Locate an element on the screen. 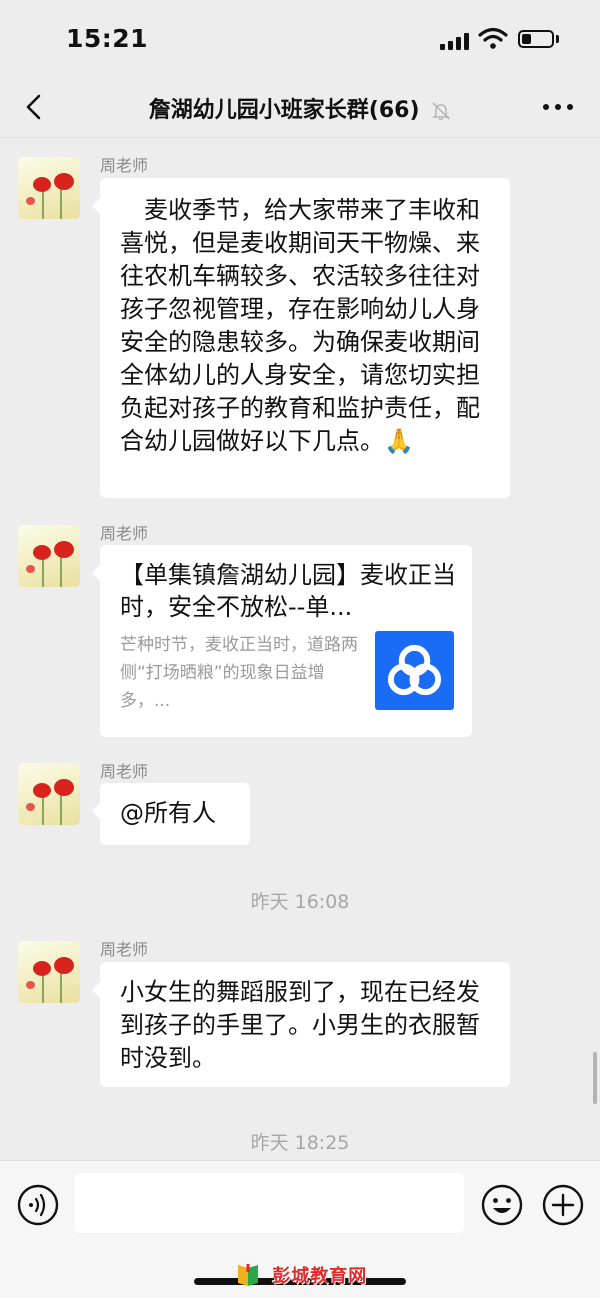  battery-cap is located at coordinates (557, 39).